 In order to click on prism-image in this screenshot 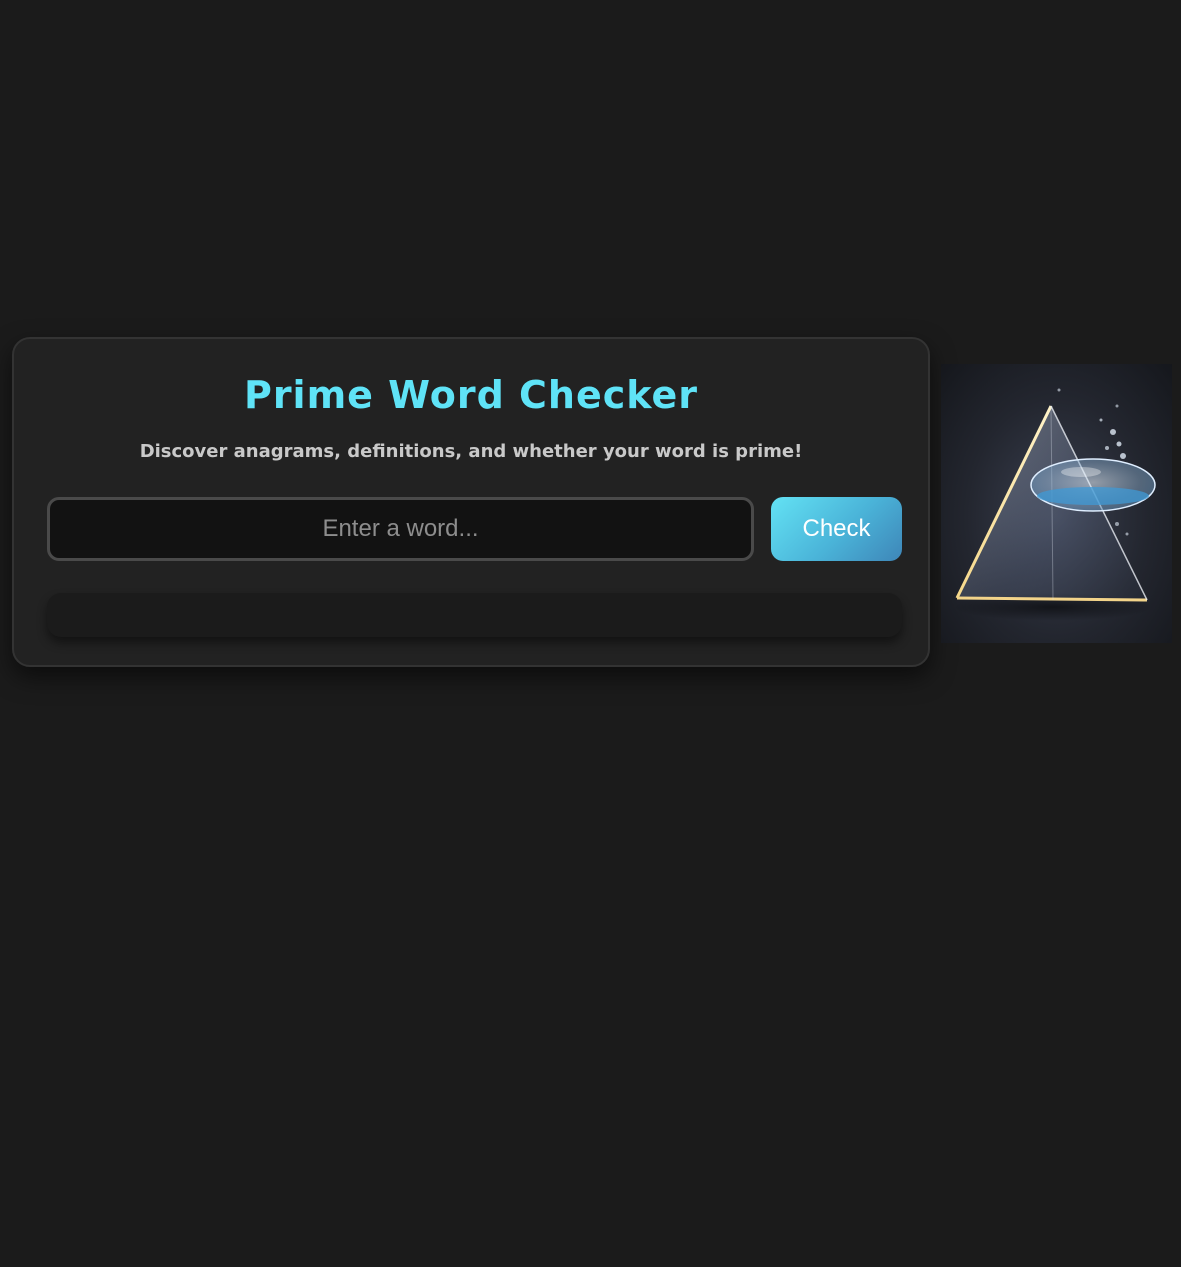, I will do `click(1056, 503)`.